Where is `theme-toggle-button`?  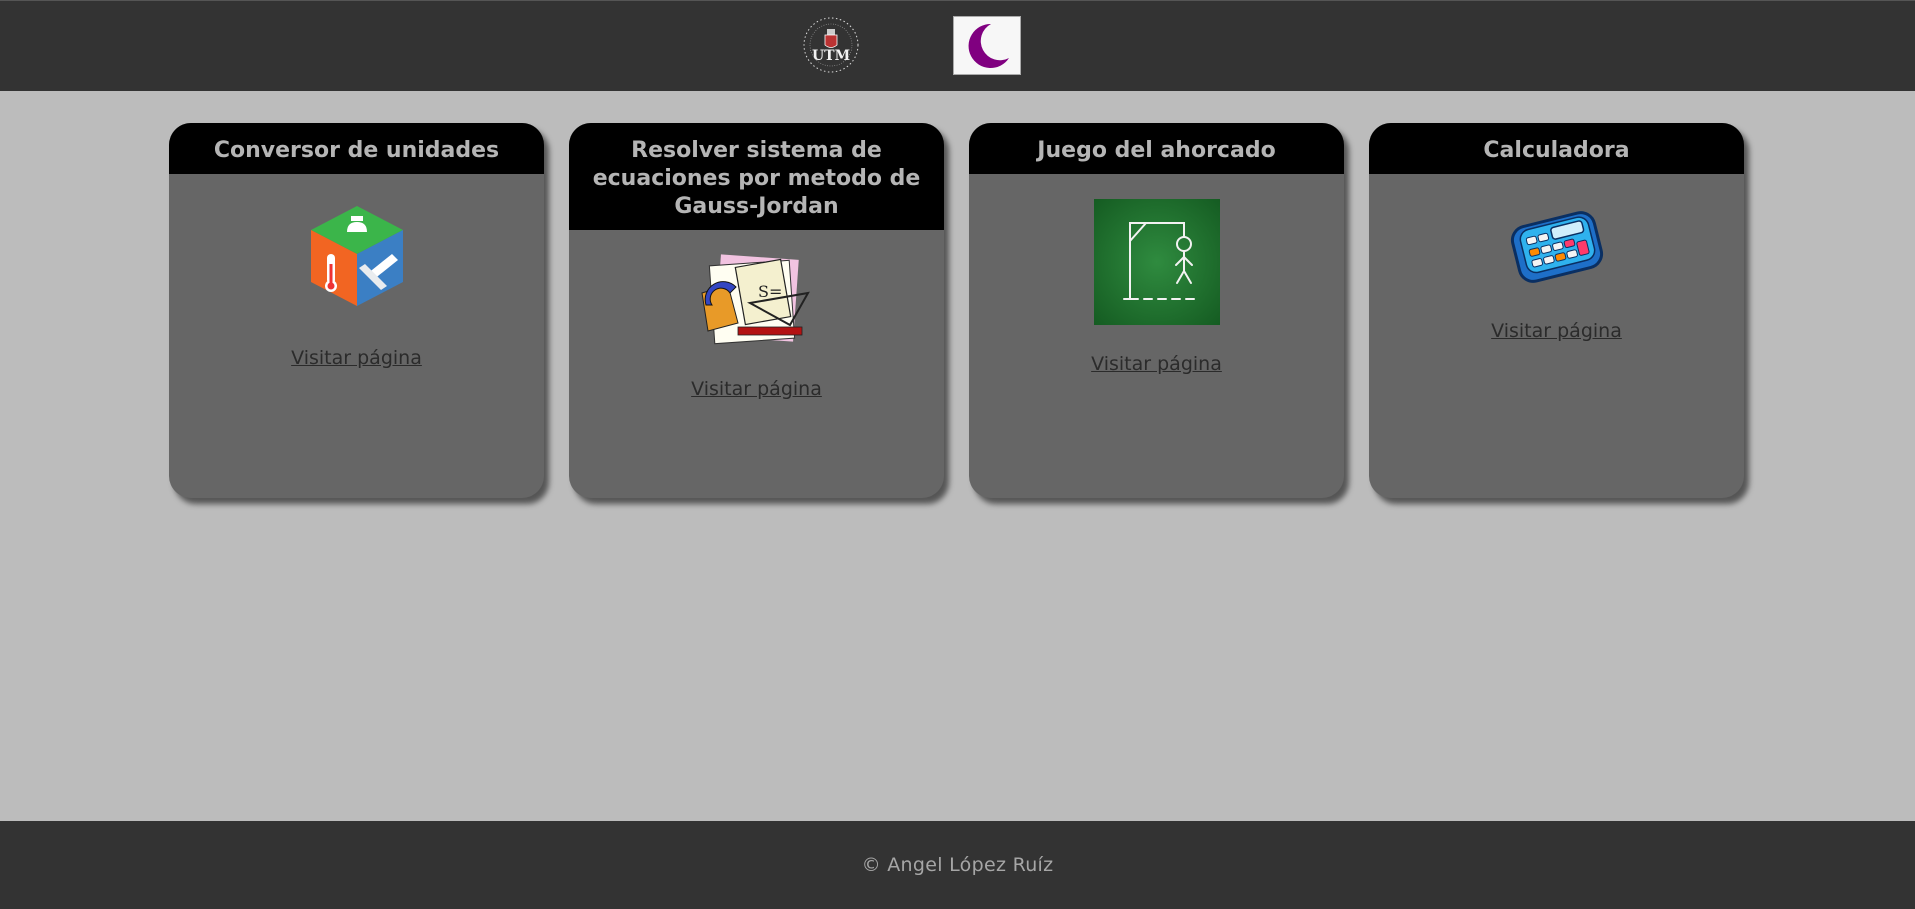
theme-toggle-button is located at coordinates (987, 45).